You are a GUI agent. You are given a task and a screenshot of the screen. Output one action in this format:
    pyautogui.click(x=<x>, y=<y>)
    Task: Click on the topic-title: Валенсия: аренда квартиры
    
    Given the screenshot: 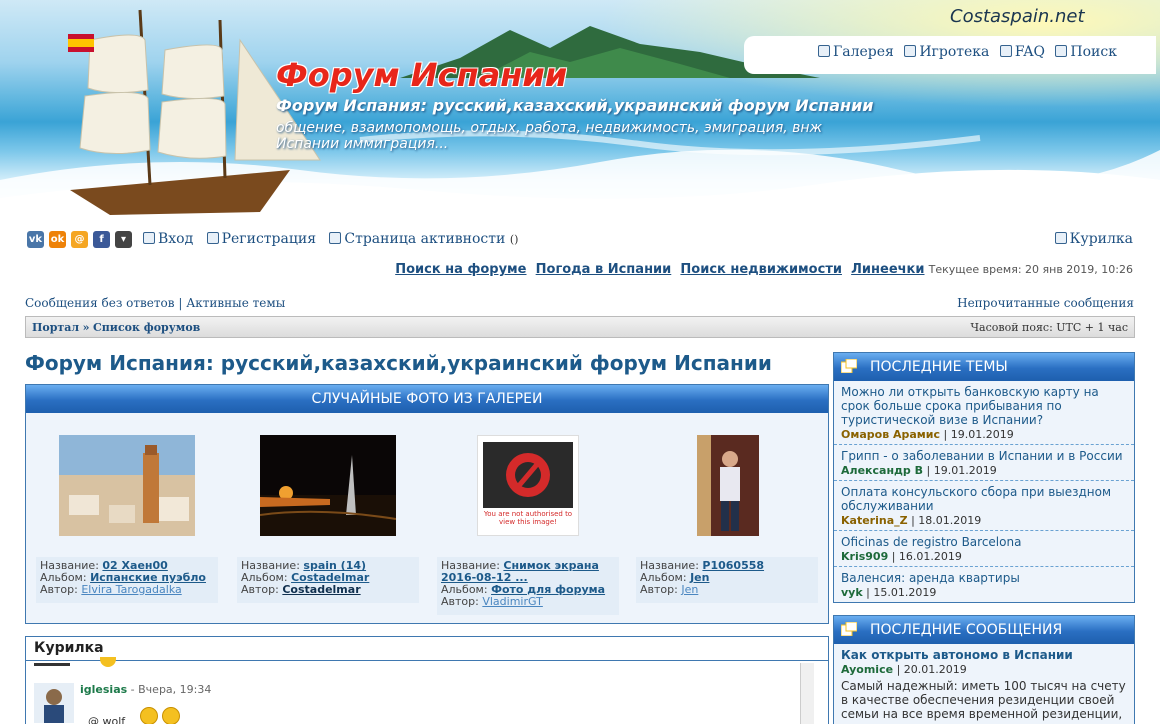 What is the action you would take?
    pyautogui.click(x=984, y=578)
    